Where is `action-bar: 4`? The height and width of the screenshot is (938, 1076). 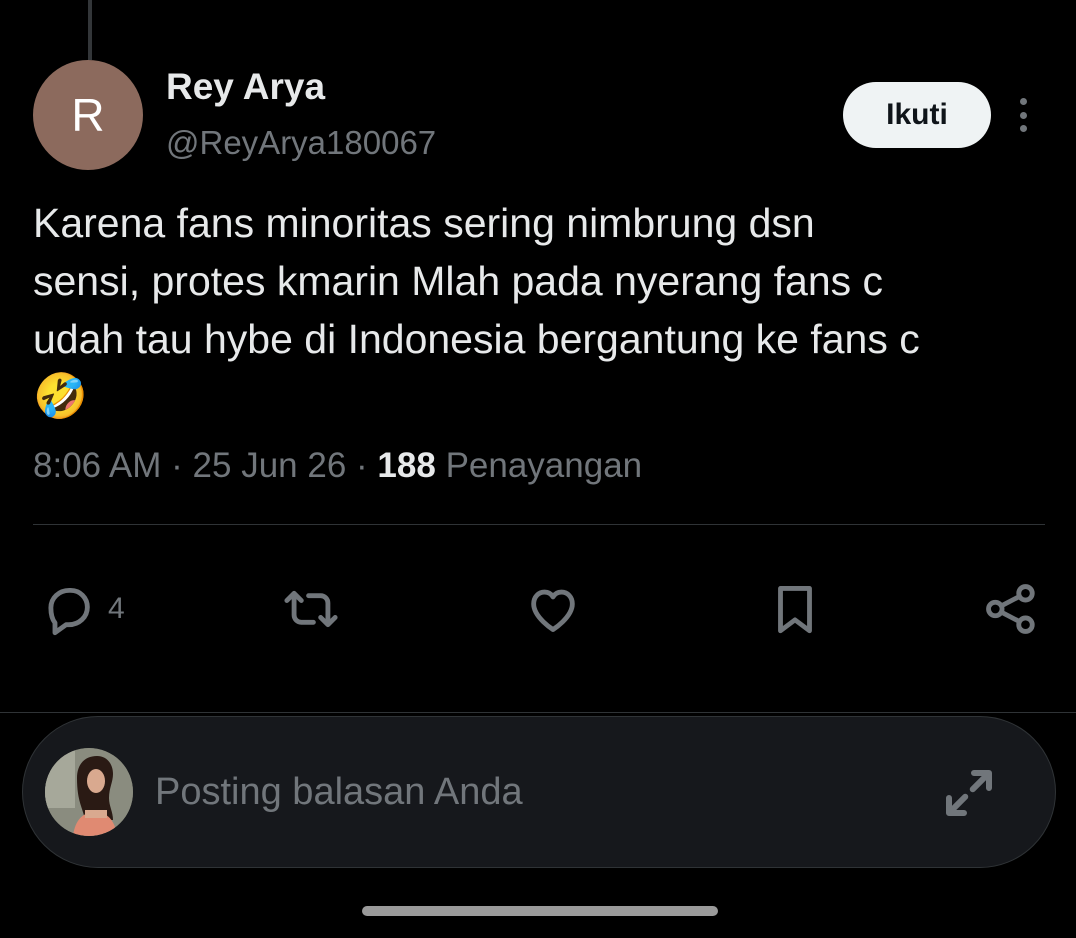 action-bar: 4 is located at coordinates (538, 615).